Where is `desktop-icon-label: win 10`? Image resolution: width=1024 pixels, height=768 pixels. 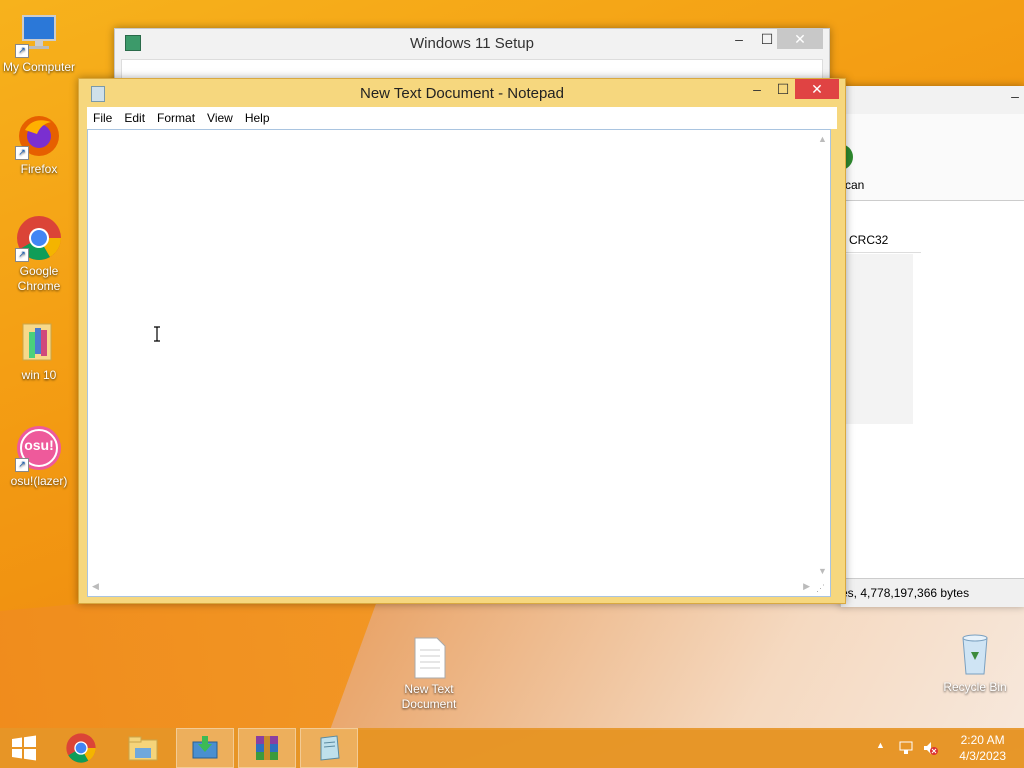
desktop-icon-label: win 10 is located at coordinates (39, 375).